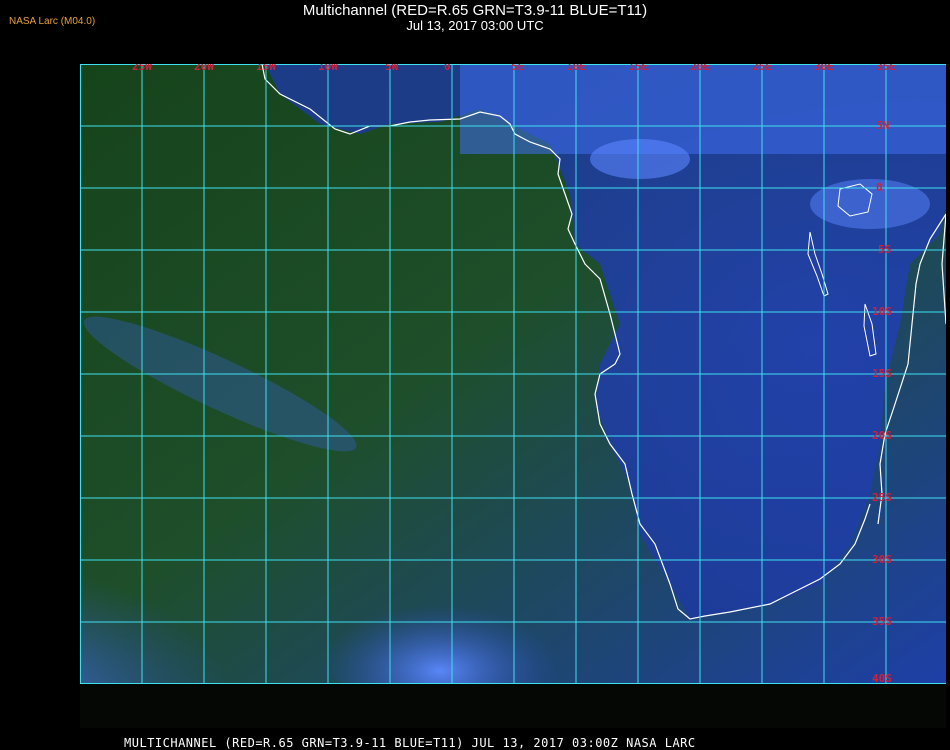 The image size is (950, 750). What do you see at coordinates (576, 68) in the screenshot?
I see `lon-label: 10E` at bounding box center [576, 68].